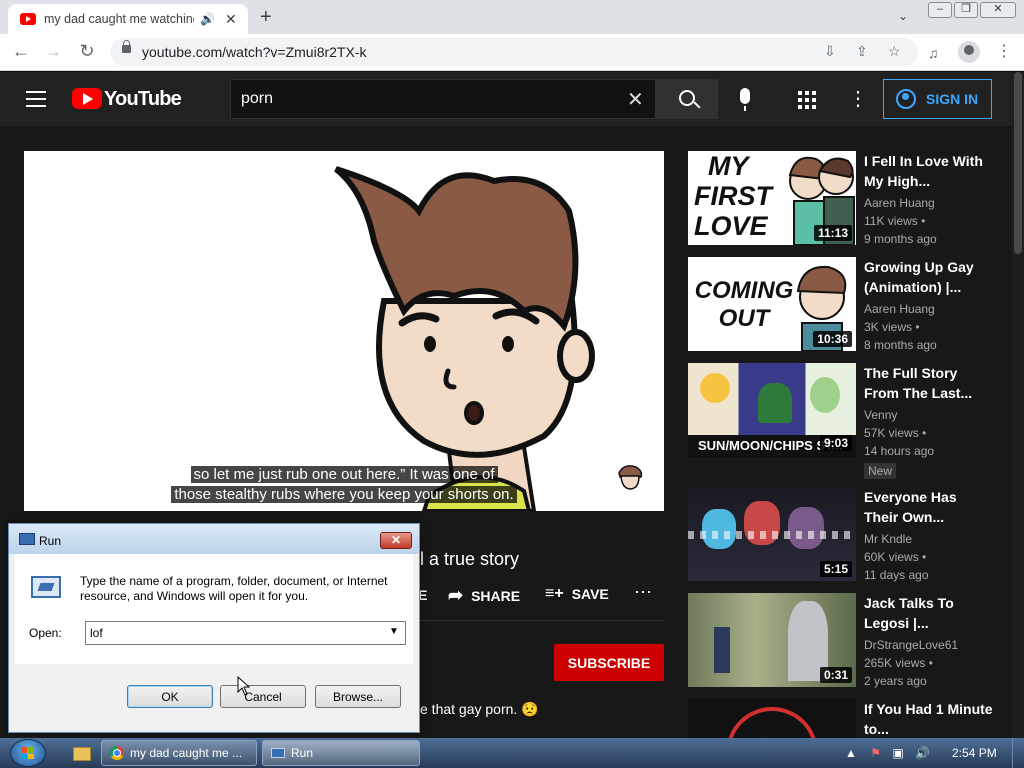  What do you see at coordinates (81, 753) in the screenshot?
I see `explorer-folder-icon` at bounding box center [81, 753].